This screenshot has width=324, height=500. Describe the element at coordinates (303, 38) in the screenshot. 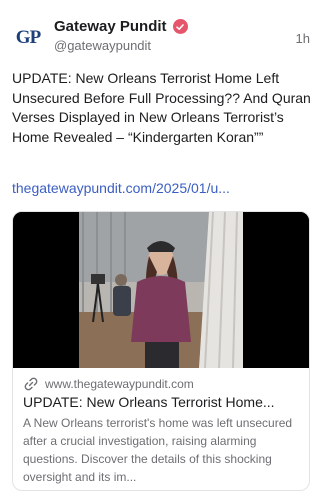

I see `post-timestamp: 1h` at that location.